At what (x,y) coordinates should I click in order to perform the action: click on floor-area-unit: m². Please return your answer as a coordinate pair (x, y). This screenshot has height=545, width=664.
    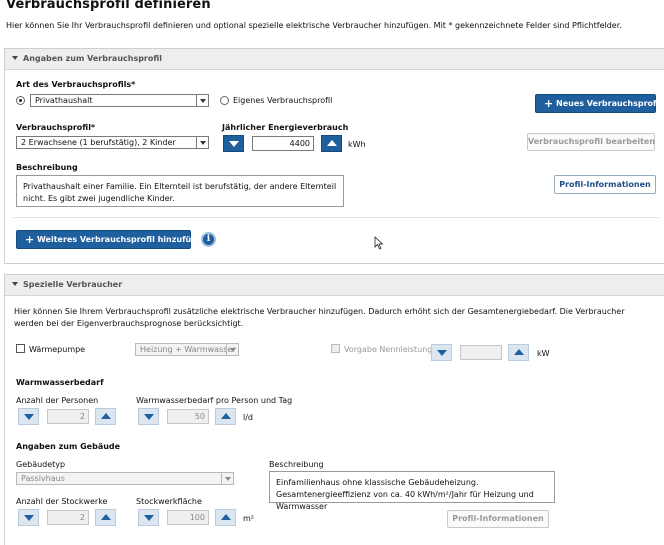
    Looking at the image, I should click on (248, 518).